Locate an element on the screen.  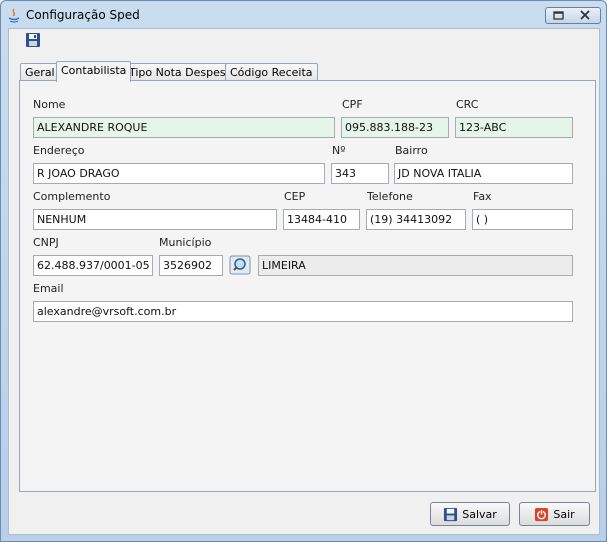
label-complemento: Complemento is located at coordinates (72, 196).